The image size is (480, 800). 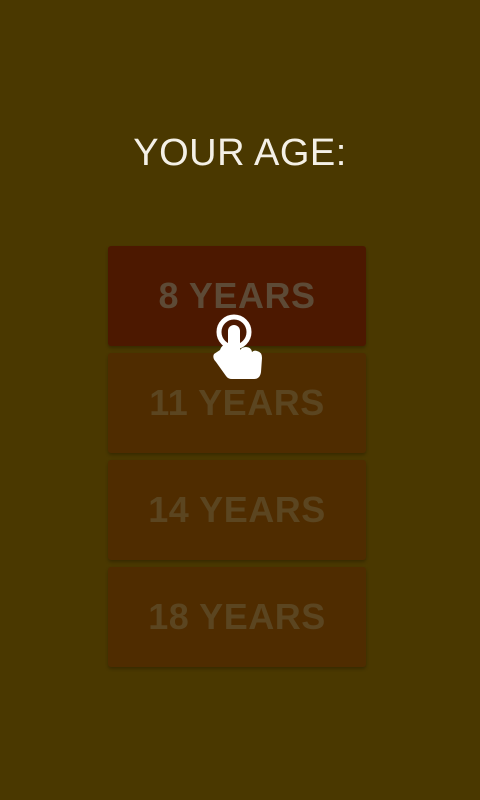 What do you see at coordinates (237, 617) in the screenshot?
I see `age-option-18-years: 18 YEARS` at bounding box center [237, 617].